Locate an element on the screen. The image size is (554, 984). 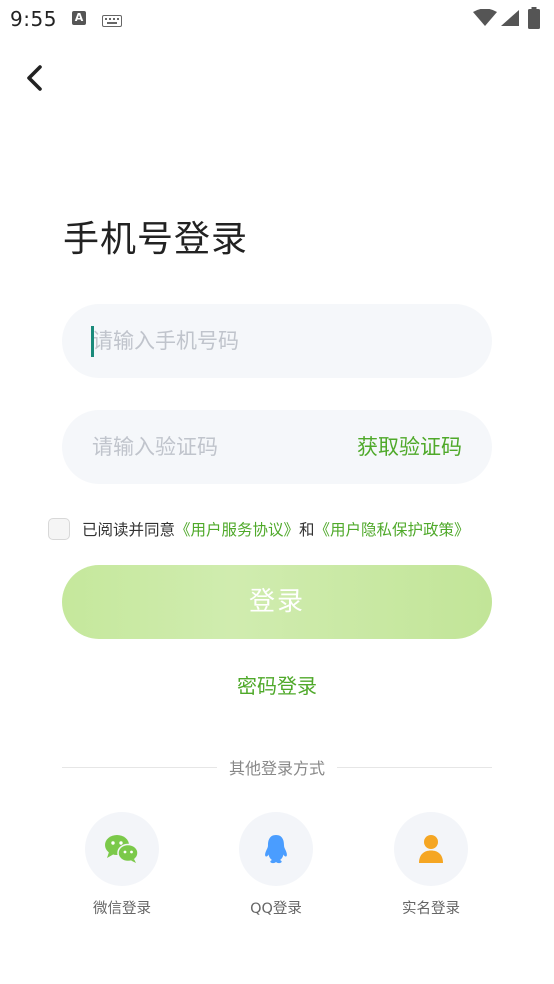
realname-login-button is located at coordinates (431, 849).